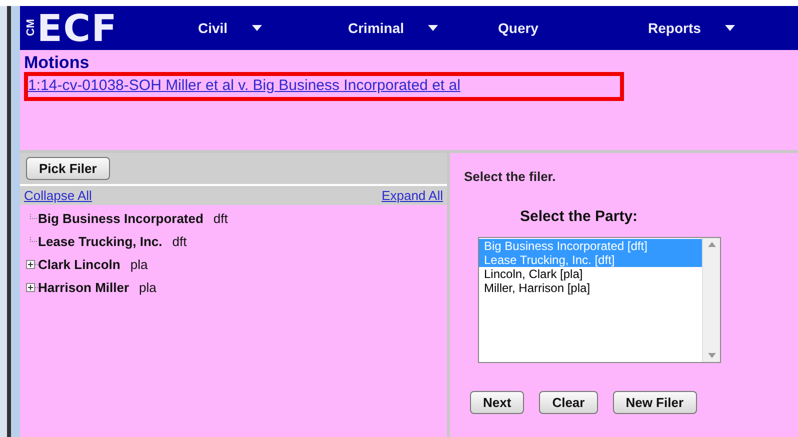  I want to click on menu-item: Criminal, so click(423, 28).